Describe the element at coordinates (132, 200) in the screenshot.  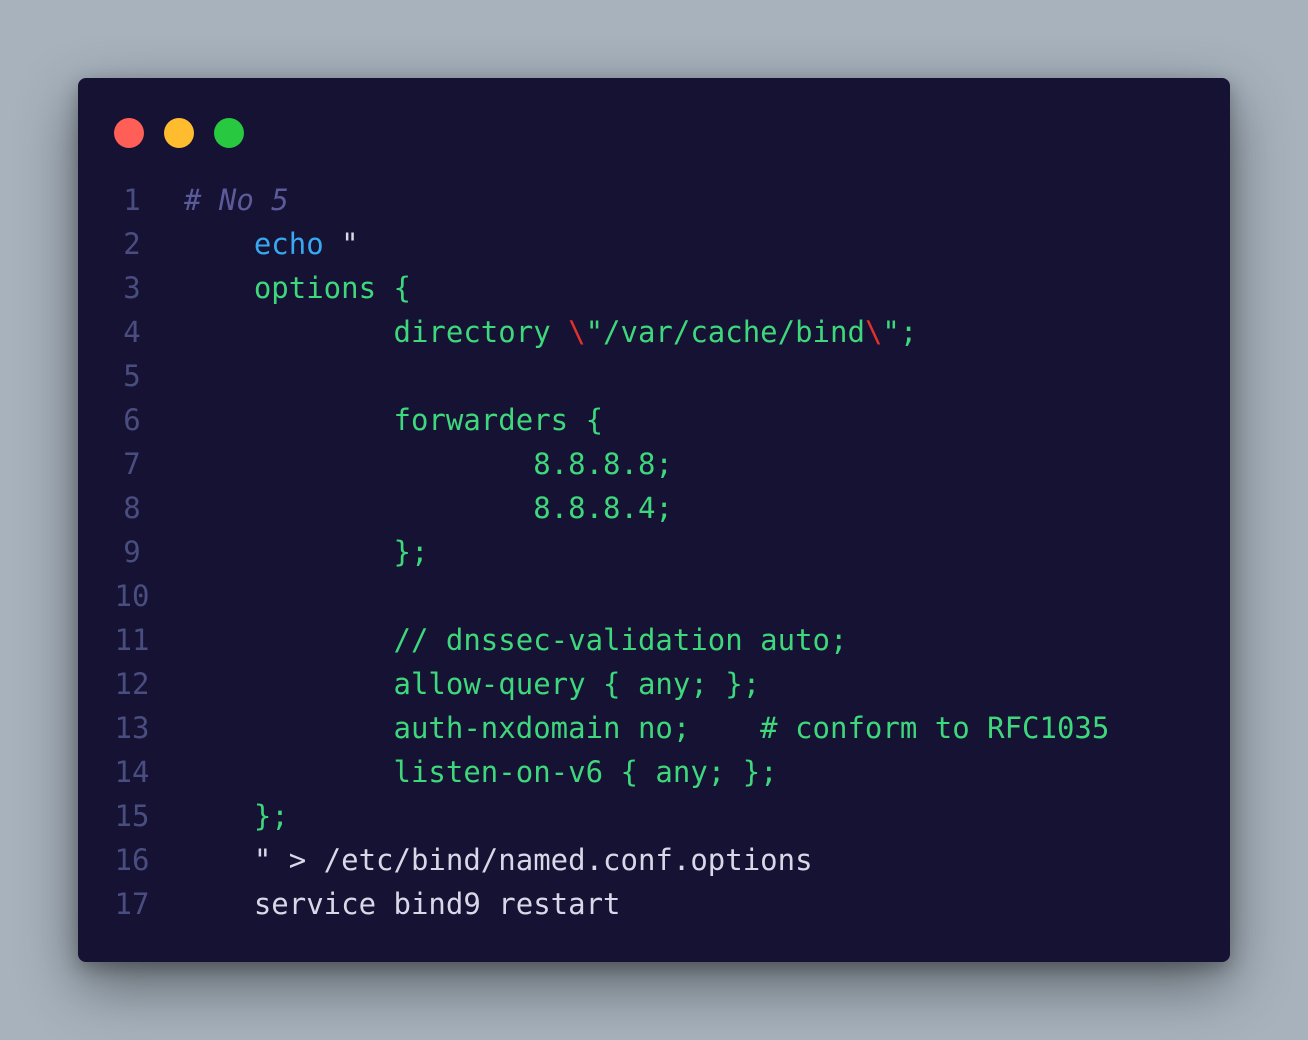
I see `line-number: 1` at that location.